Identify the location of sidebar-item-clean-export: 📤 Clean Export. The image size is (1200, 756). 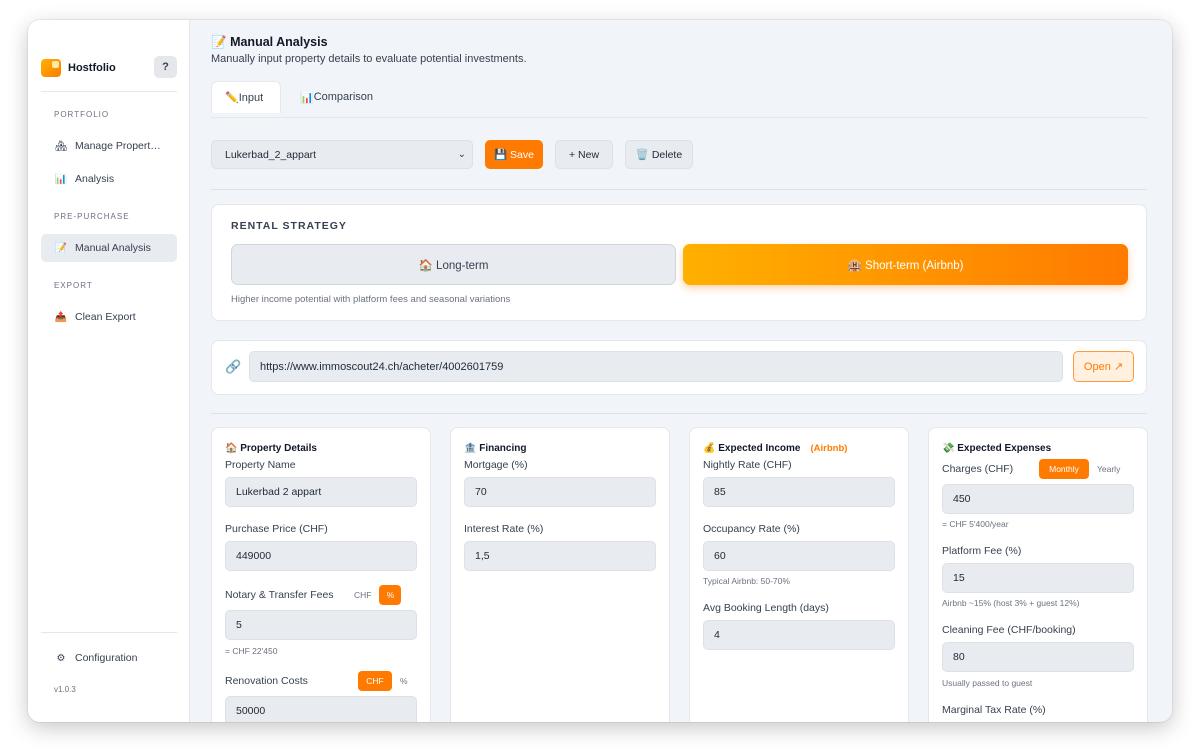
(109, 317).